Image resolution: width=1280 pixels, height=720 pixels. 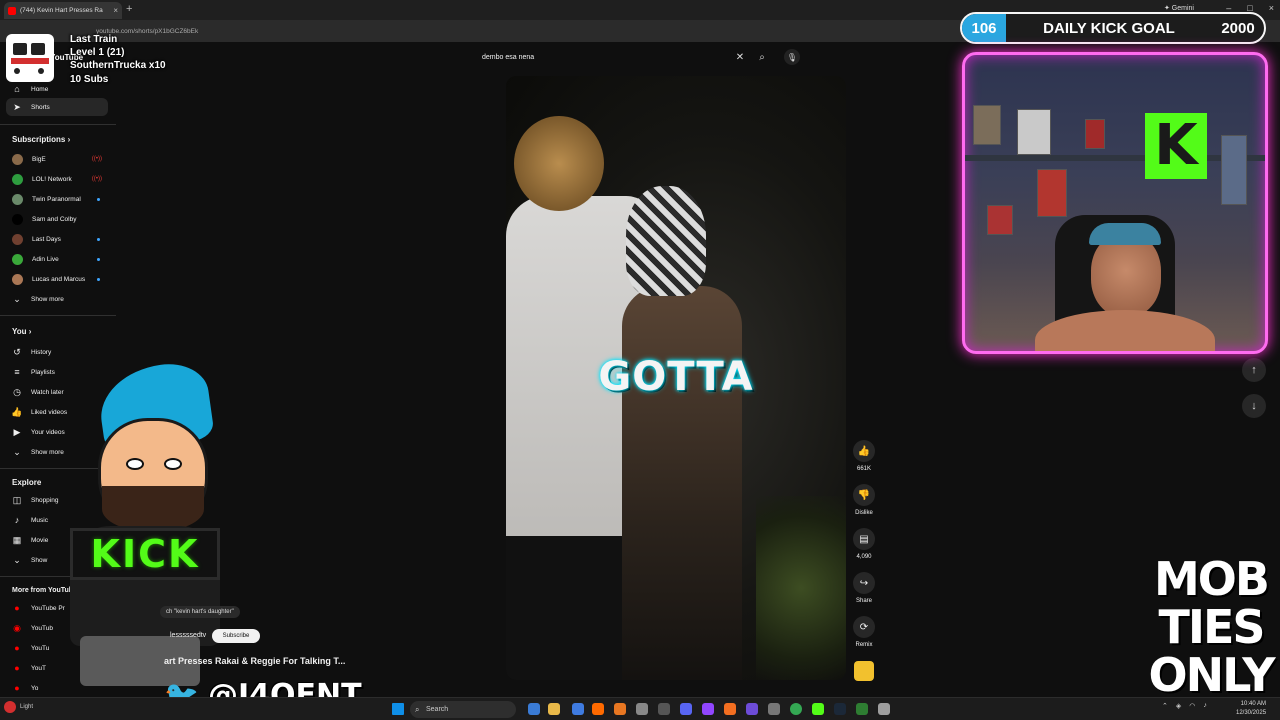 What do you see at coordinates (17, 411) in the screenshot?
I see `thumbs-up-icon: 👍` at bounding box center [17, 411].